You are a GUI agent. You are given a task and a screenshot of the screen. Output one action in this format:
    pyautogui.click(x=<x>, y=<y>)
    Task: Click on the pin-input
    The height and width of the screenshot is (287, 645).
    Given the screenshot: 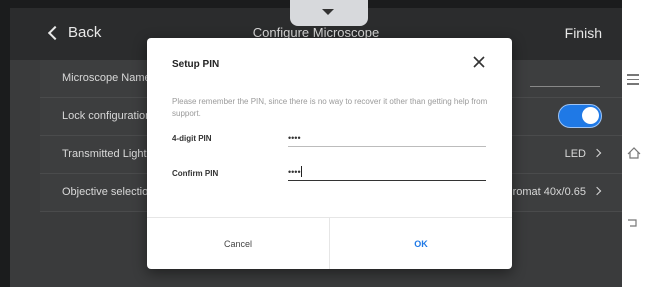 What is the action you would take?
    pyautogui.click(x=387, y=138)
    